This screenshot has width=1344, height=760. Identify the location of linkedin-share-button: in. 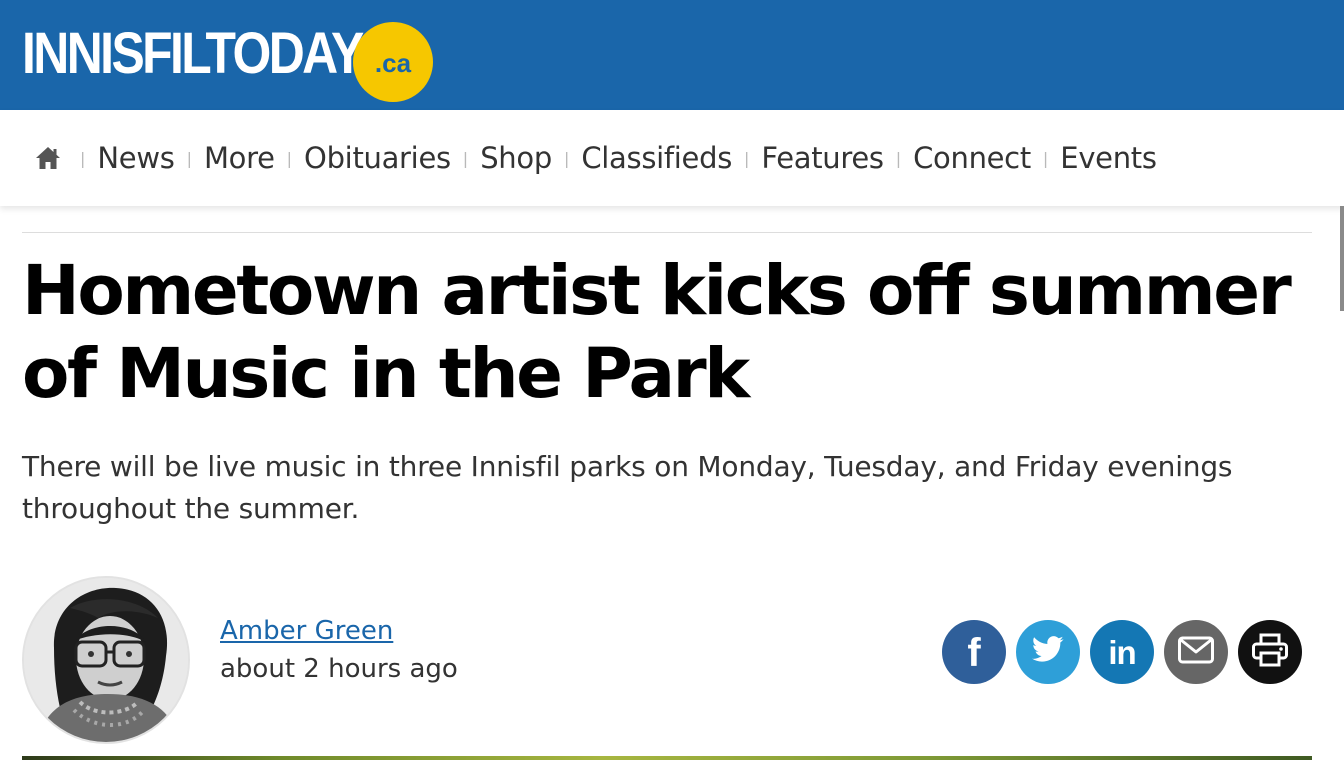
(1122, 652).